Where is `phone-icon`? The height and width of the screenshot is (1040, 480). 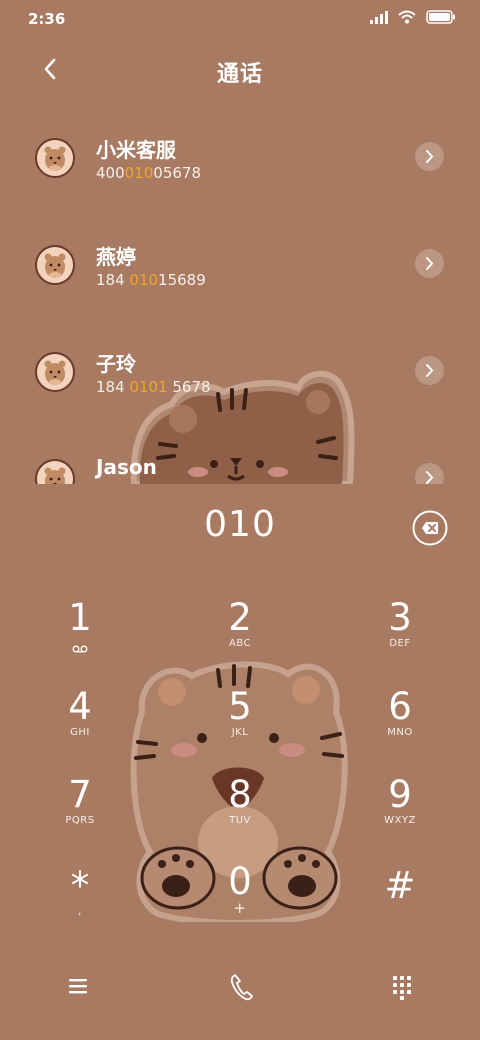
phone-icon is located at coordinates (241, 987).